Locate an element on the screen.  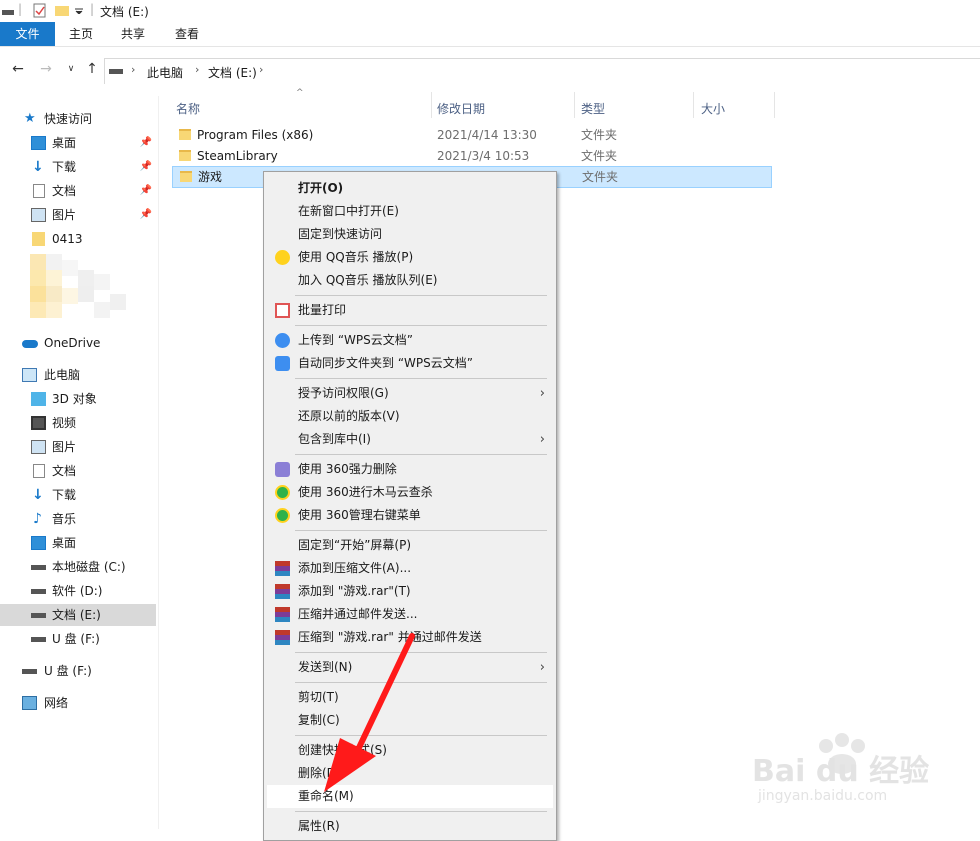
menu-item-360-manage-menu: 使用 360管理右键菜单 is located at coordinates (410, 515).